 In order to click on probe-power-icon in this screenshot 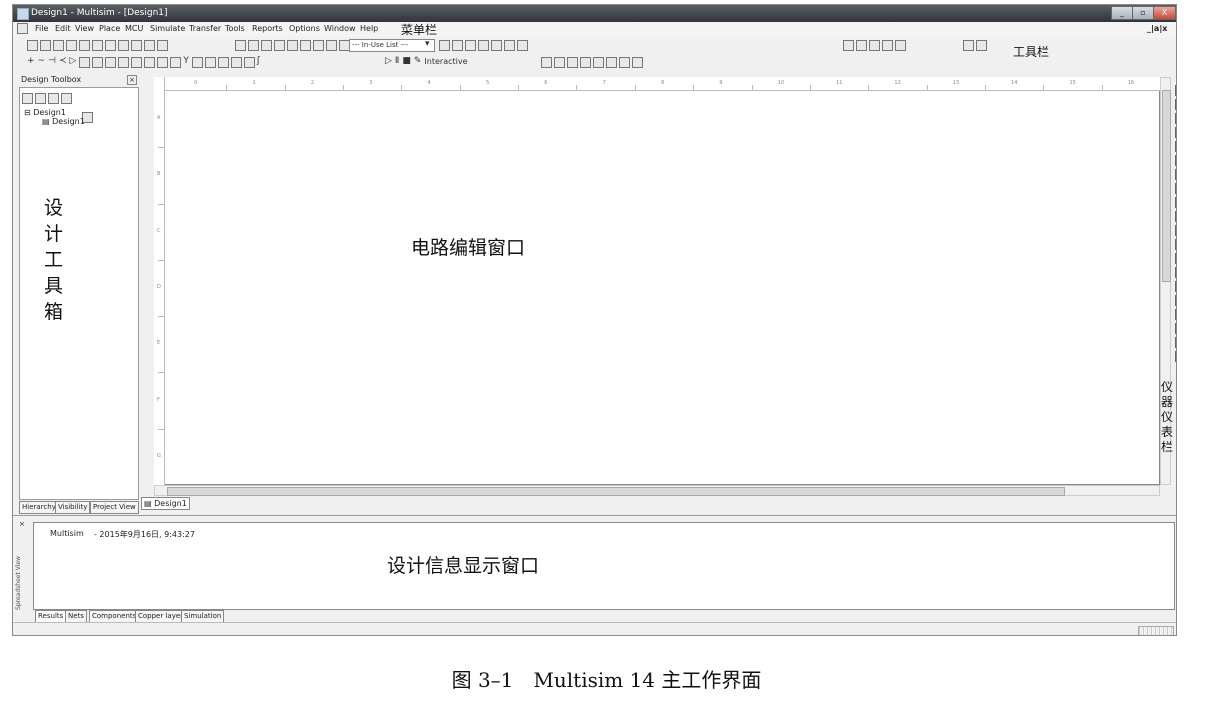, I will do `click(483, 45)`.